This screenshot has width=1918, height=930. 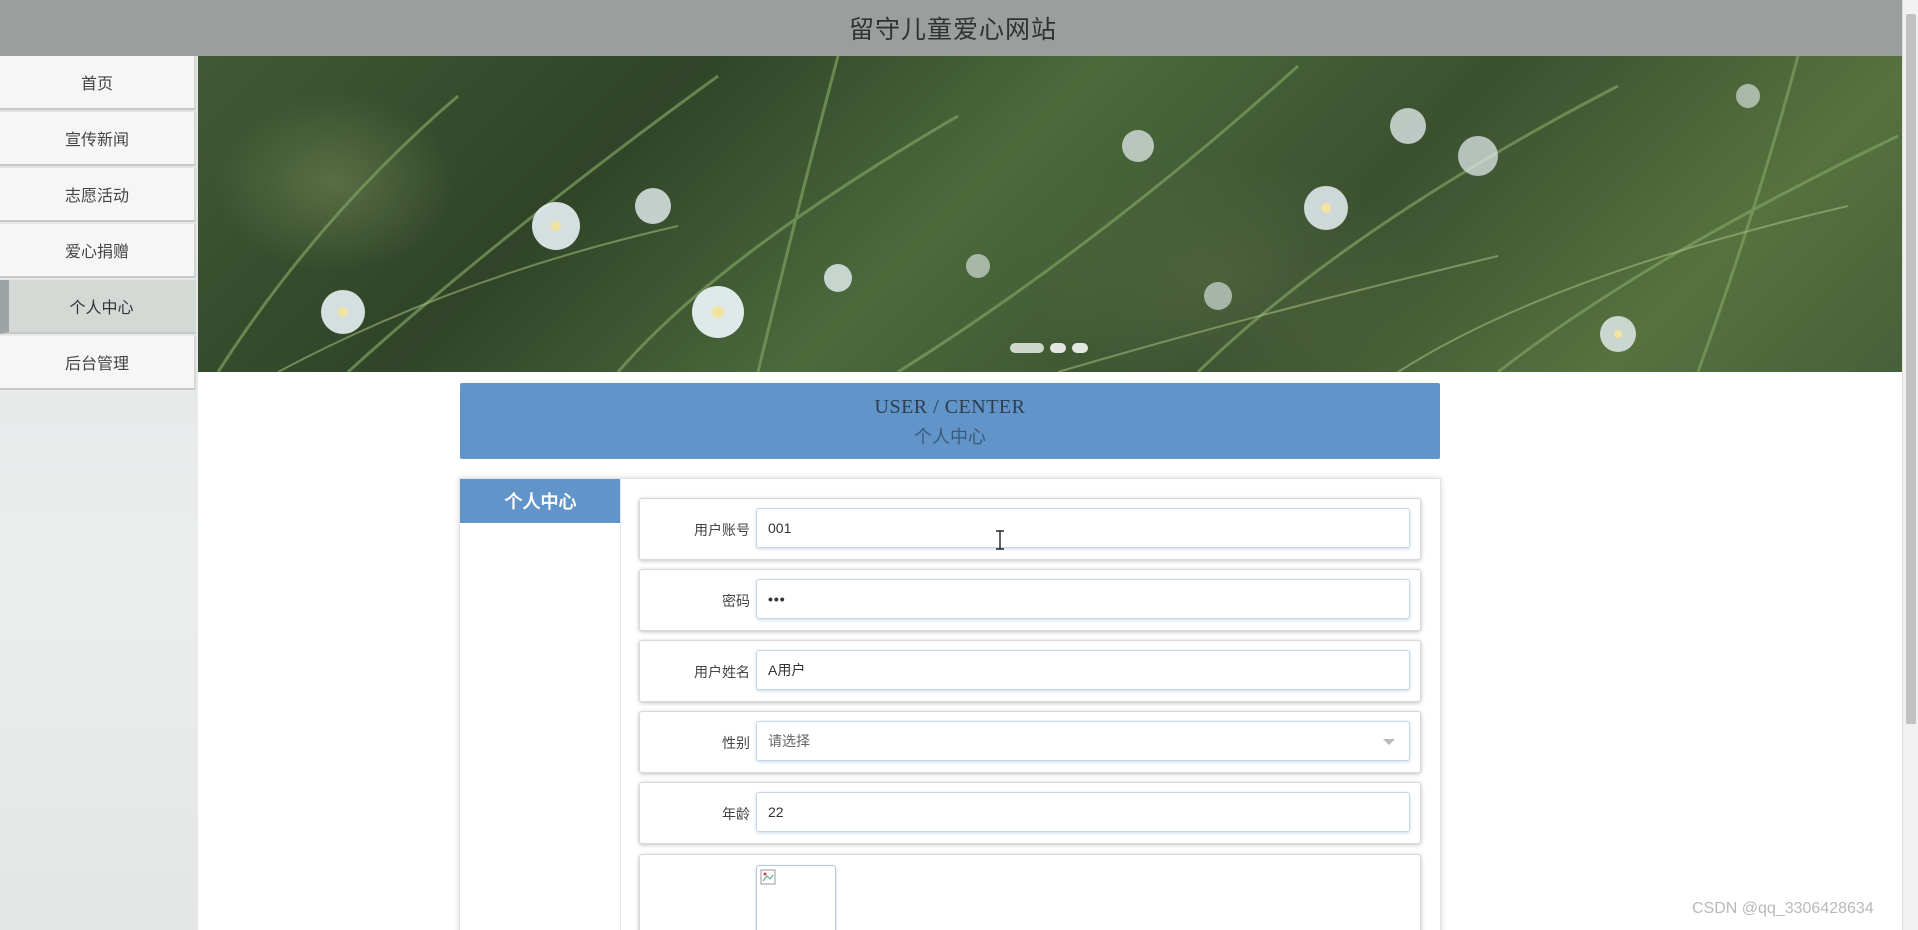 I want to click on name-input: A用户, so click(x=1083, y=670).